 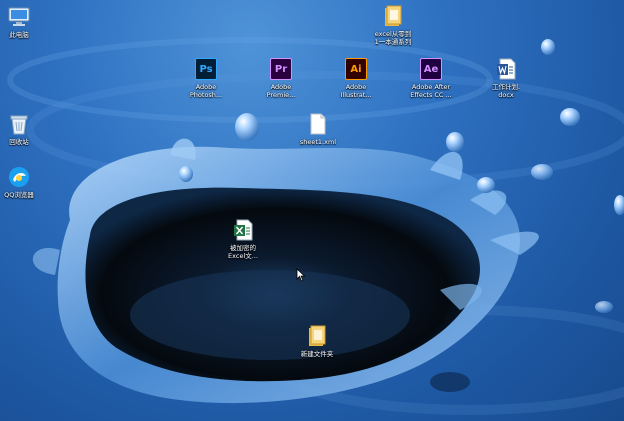 I want to click on premiere-letters: Pr, so click(x=281, y=69).